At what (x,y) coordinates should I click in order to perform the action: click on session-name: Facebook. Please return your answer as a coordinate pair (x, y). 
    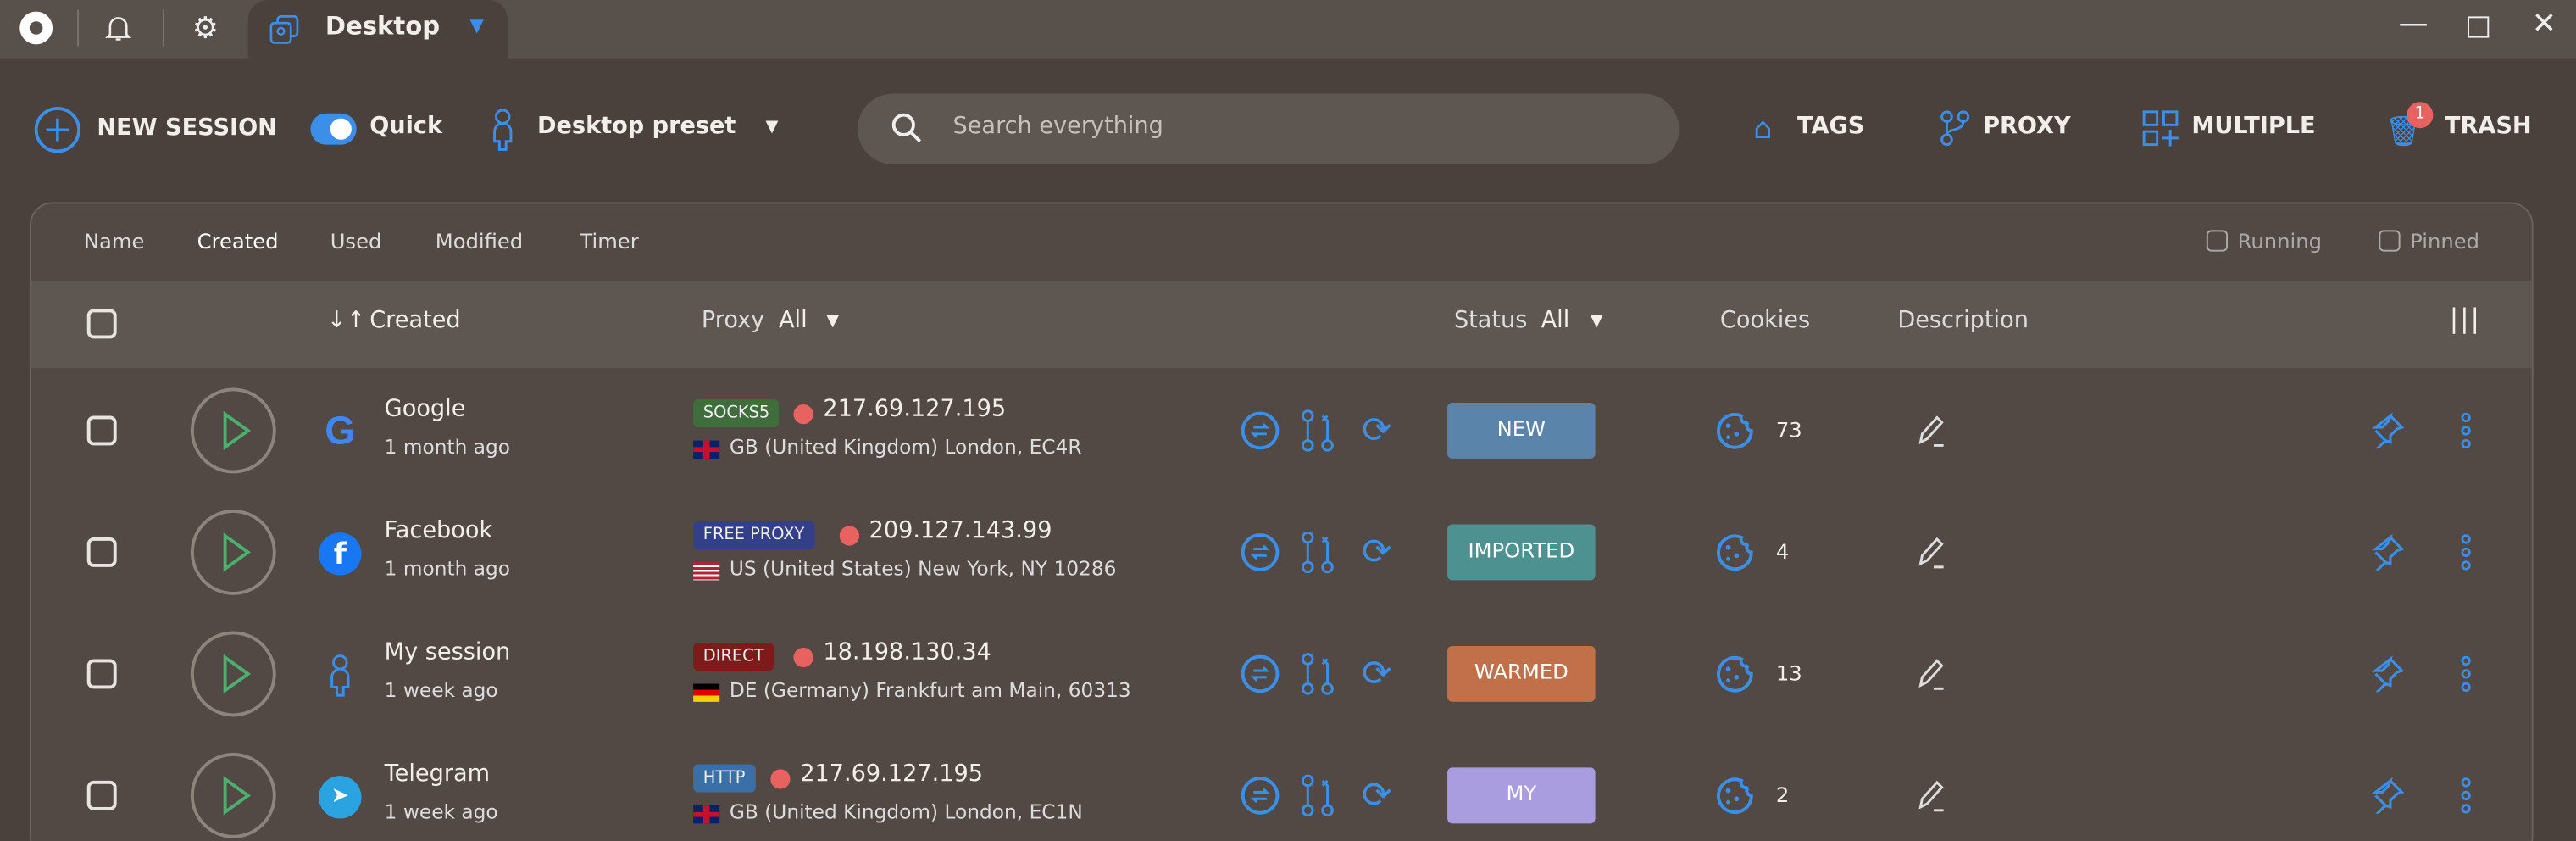
    Looking at the image, I should click on (439, 531).